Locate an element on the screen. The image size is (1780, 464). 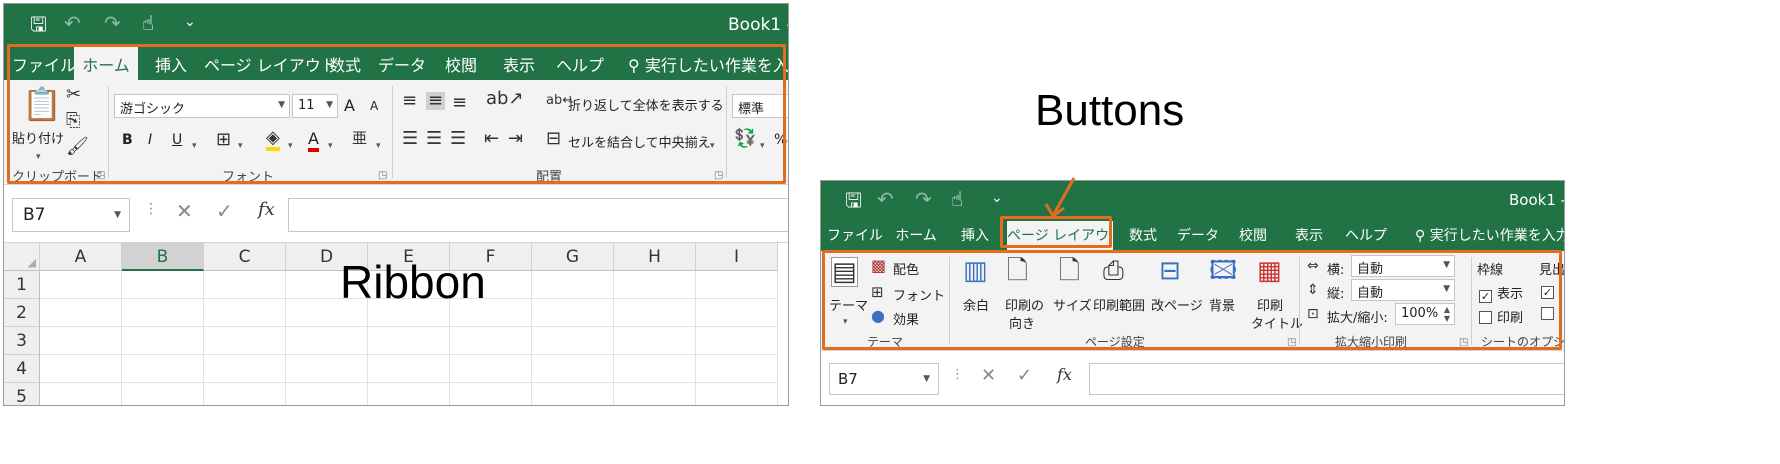
cell-h2 is located at coordinates (655, 313).